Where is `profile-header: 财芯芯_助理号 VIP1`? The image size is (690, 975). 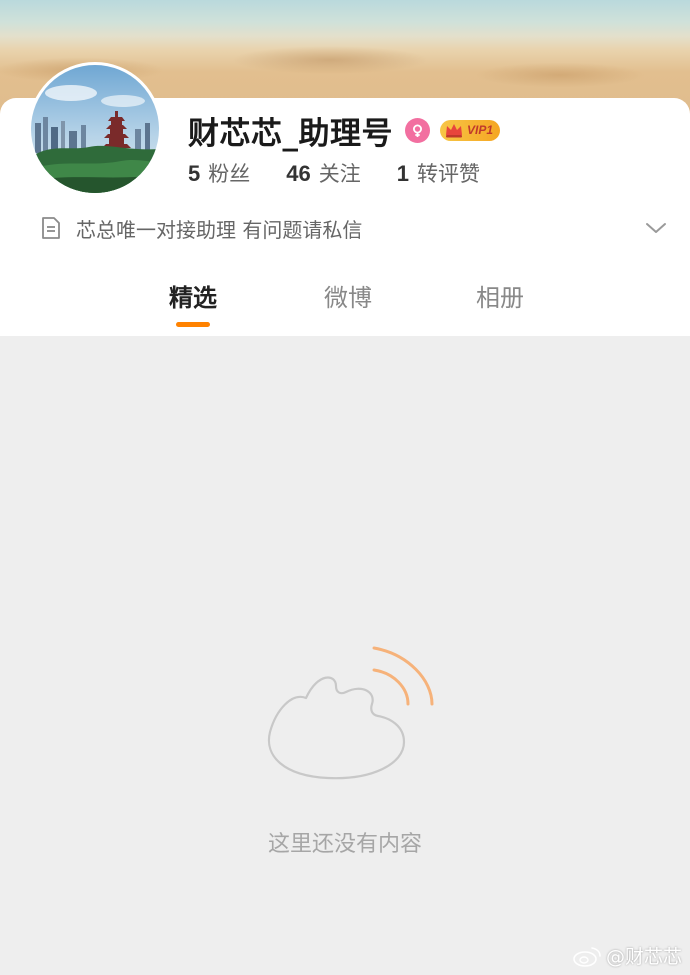
profile-header: 财芯芯_助理号 VIP1 is located at coordinates (344, 130).